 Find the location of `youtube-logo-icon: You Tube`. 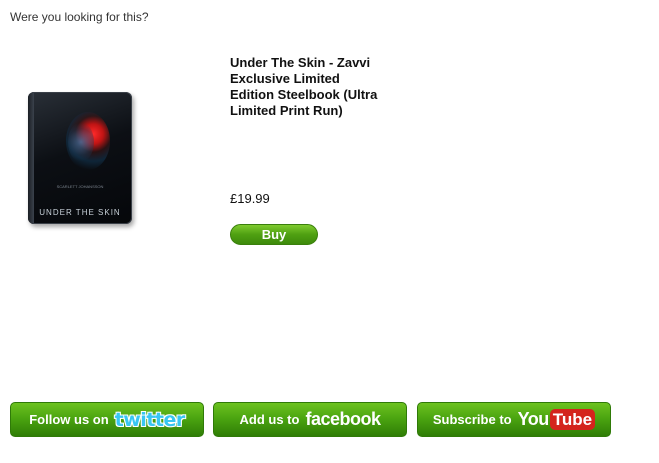

youtube-logo-icon: You Tube is located at coordinates (557, 419).